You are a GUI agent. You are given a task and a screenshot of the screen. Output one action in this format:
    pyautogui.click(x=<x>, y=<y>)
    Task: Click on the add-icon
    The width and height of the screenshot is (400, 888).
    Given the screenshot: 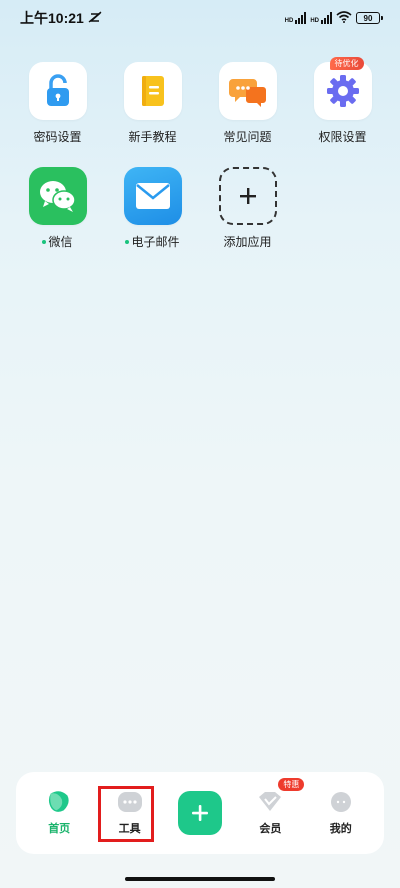 What is the action you would take?
    pyautogui.click(x=247, y=196)
    